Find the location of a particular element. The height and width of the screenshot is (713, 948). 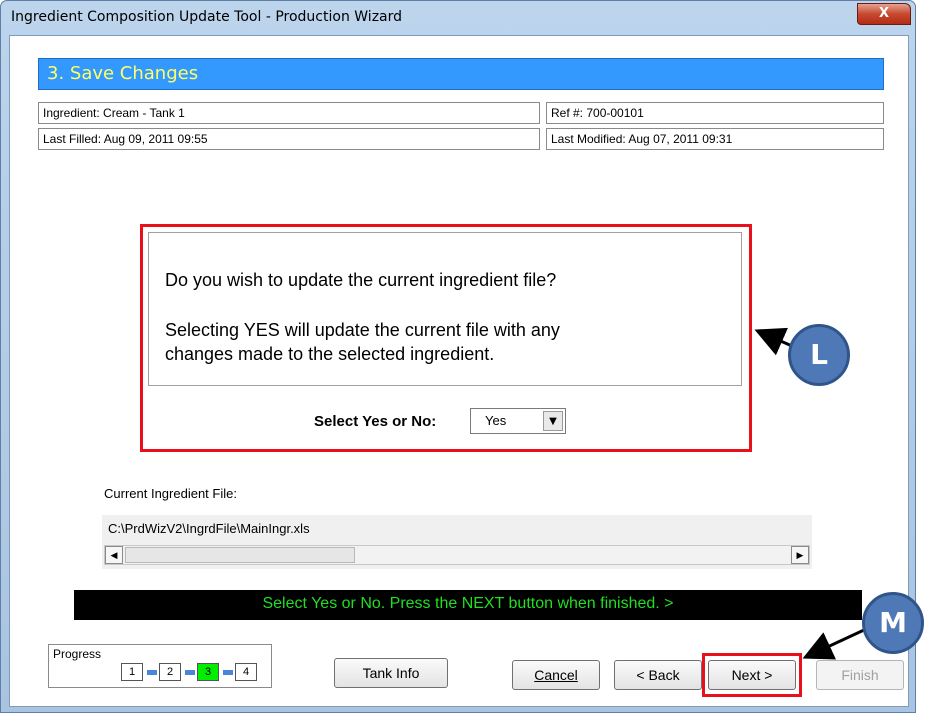

callout-l-arrow is located at coordinates (773, 341).